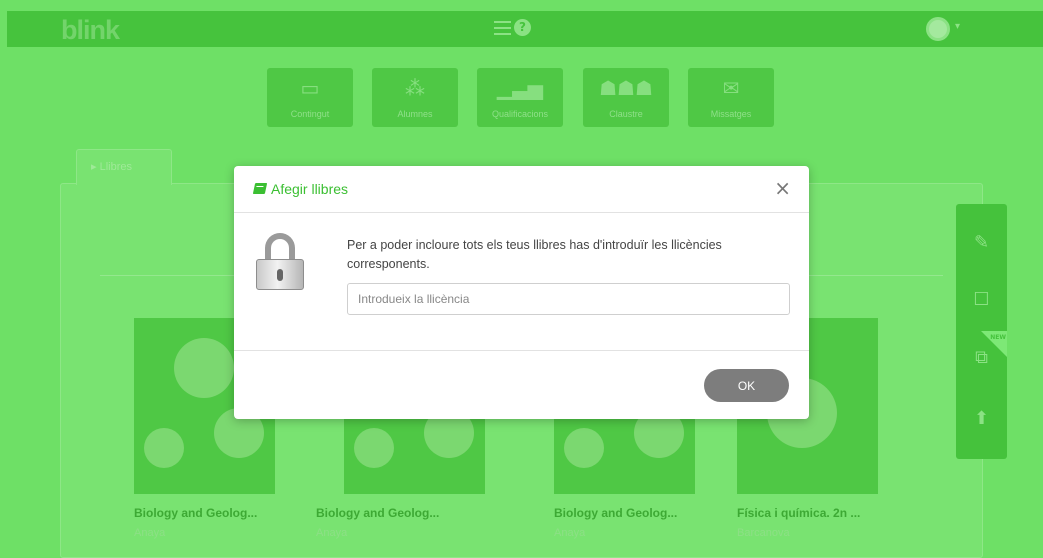 Image resolution: width=1043 pixels, height=558 pixels. Describe the element at coordinates (626, 114) in the screenshot. I see `nav-tile-label: Claustre` at that location.